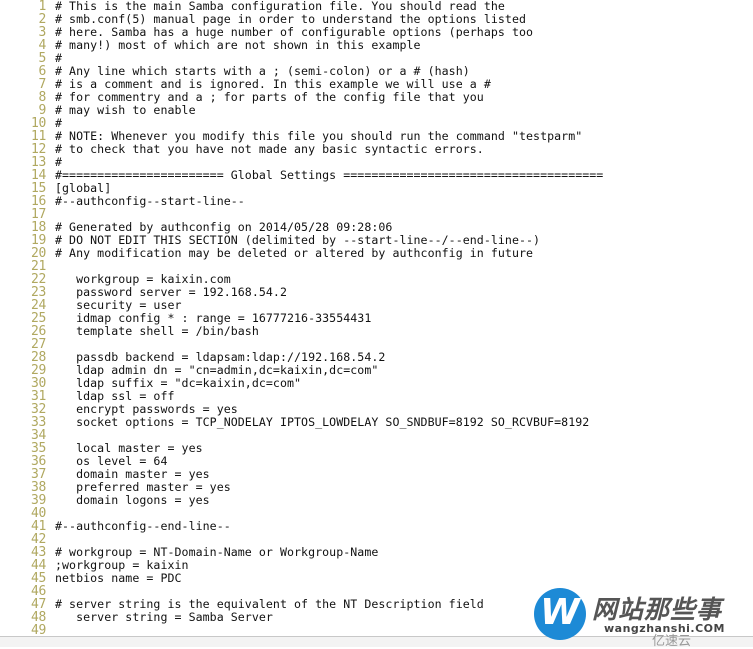 This screenshot has height=649, width=753. I want to click on line-text: # may wish to enable, so click(125, 110).